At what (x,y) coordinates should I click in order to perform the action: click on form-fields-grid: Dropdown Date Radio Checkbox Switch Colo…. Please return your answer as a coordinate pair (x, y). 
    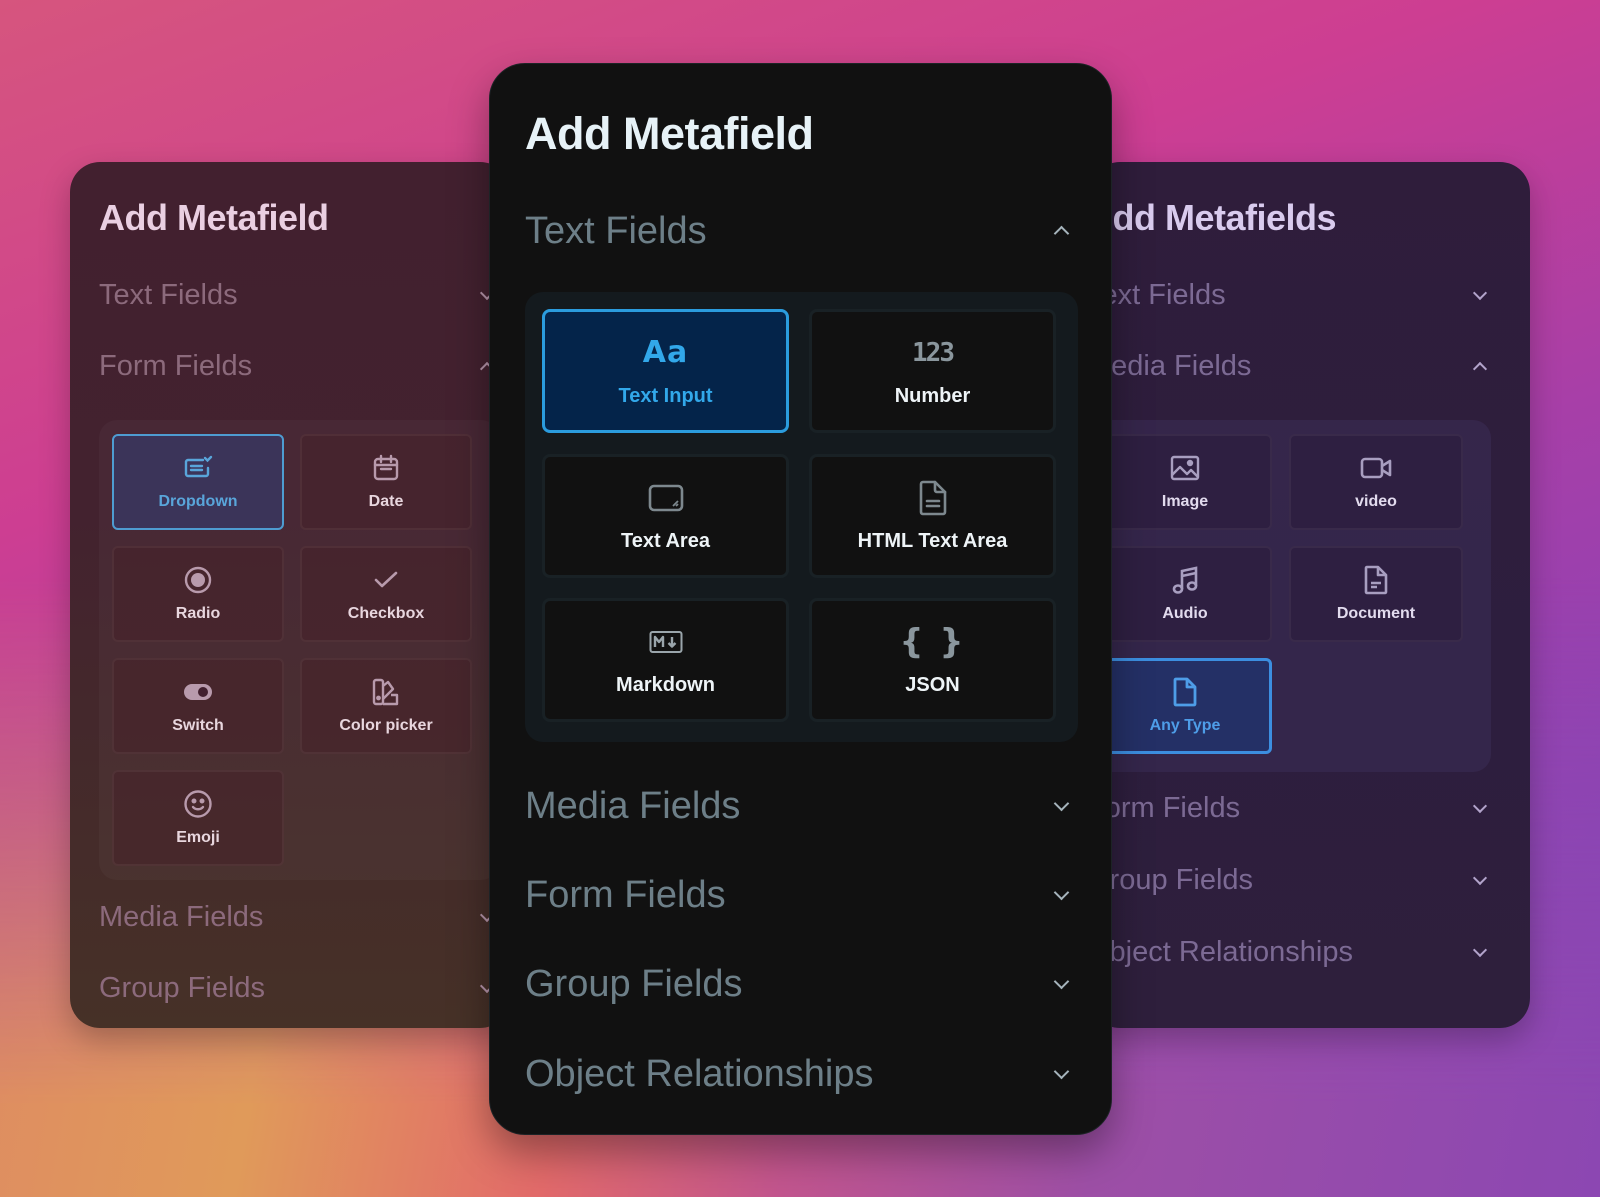
    Looking at the image, I should click on (299, 650).